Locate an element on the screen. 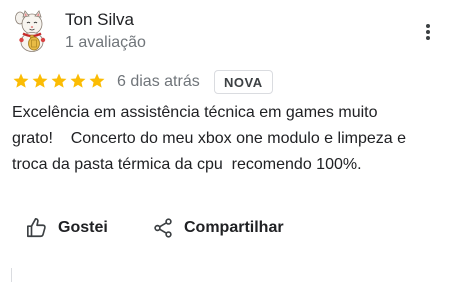 The width and height of the screenshot is (452, 284). review-date: 6 dias atrás is located at coordinates (158, 81).